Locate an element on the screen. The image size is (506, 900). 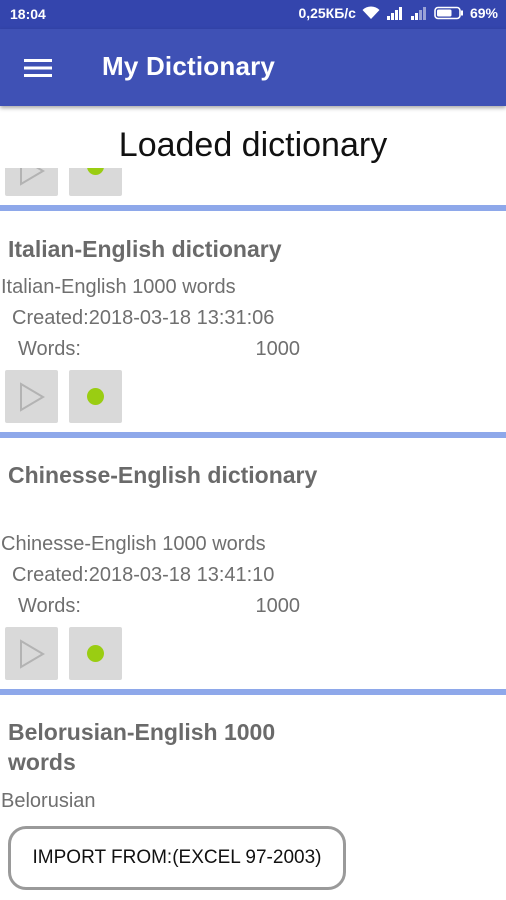
page-header: Loaded dictionary is located at coordinates (253, 137).